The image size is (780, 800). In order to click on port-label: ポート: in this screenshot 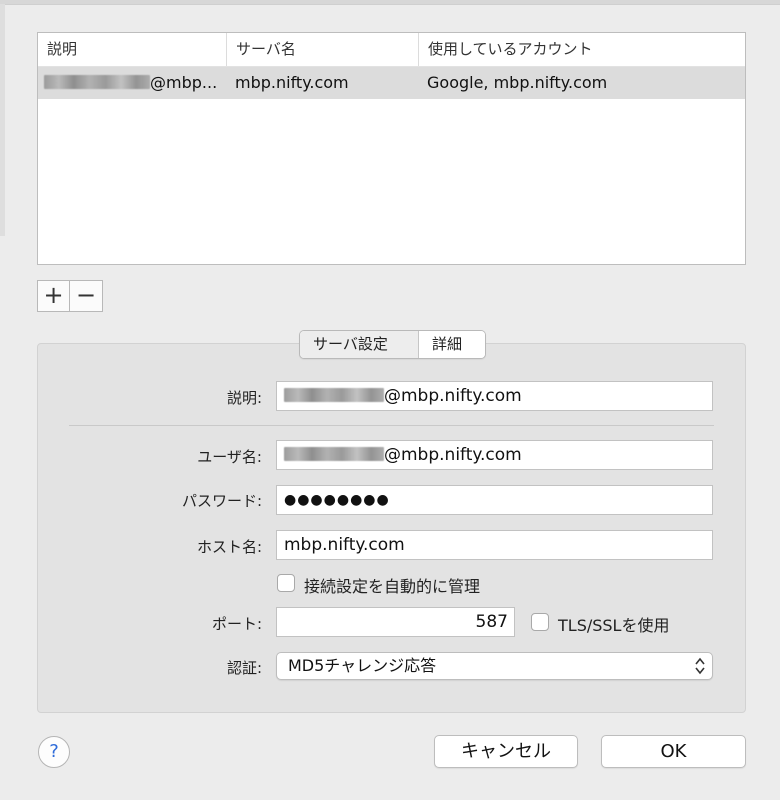, I will do `click(236, 624)`.